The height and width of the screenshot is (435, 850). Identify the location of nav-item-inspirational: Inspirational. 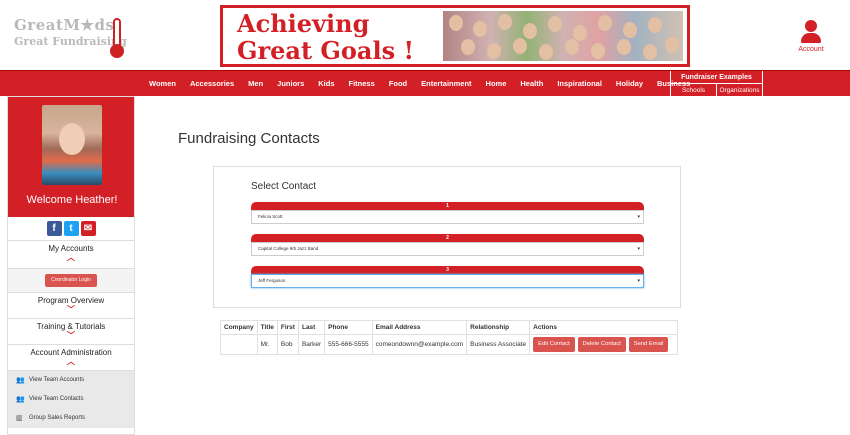
(579, 84).